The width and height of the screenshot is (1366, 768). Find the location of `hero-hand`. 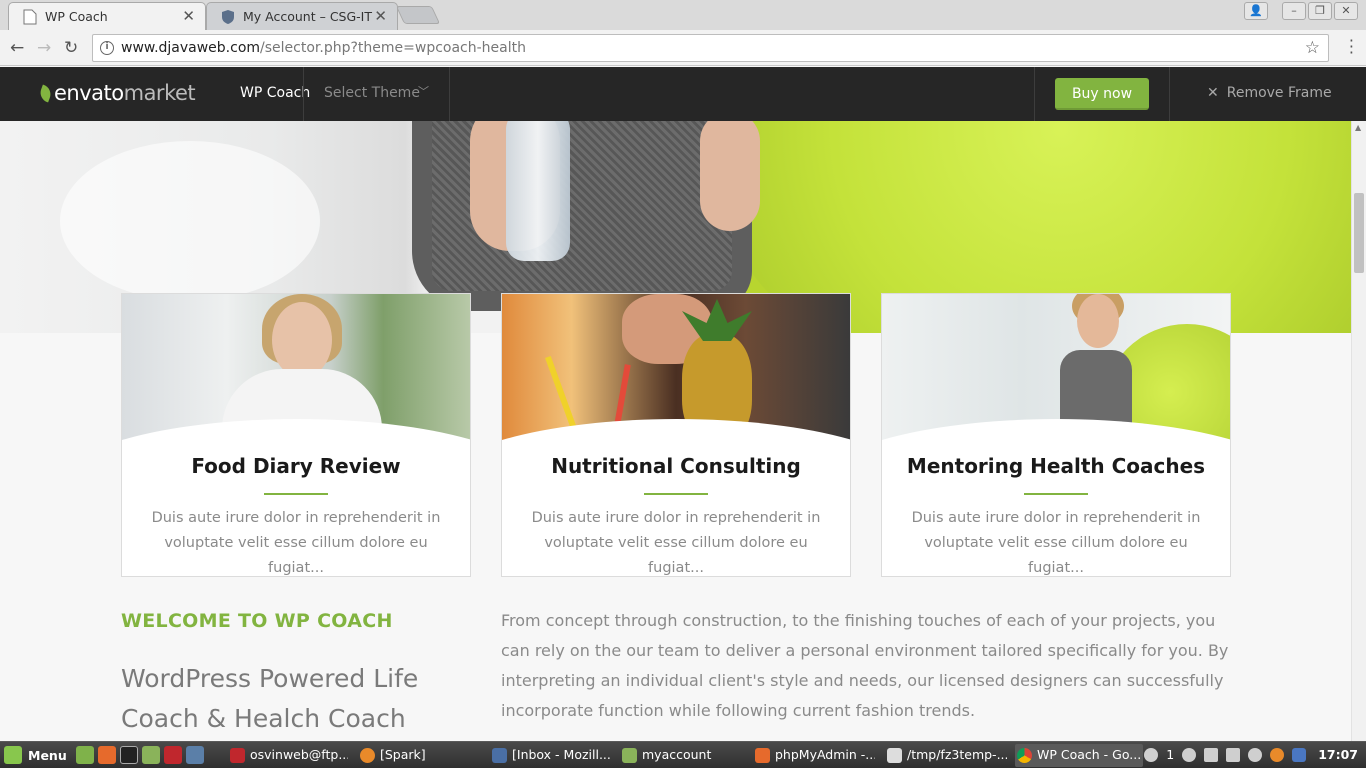

hero-hand is located at coordinates (730, 176).